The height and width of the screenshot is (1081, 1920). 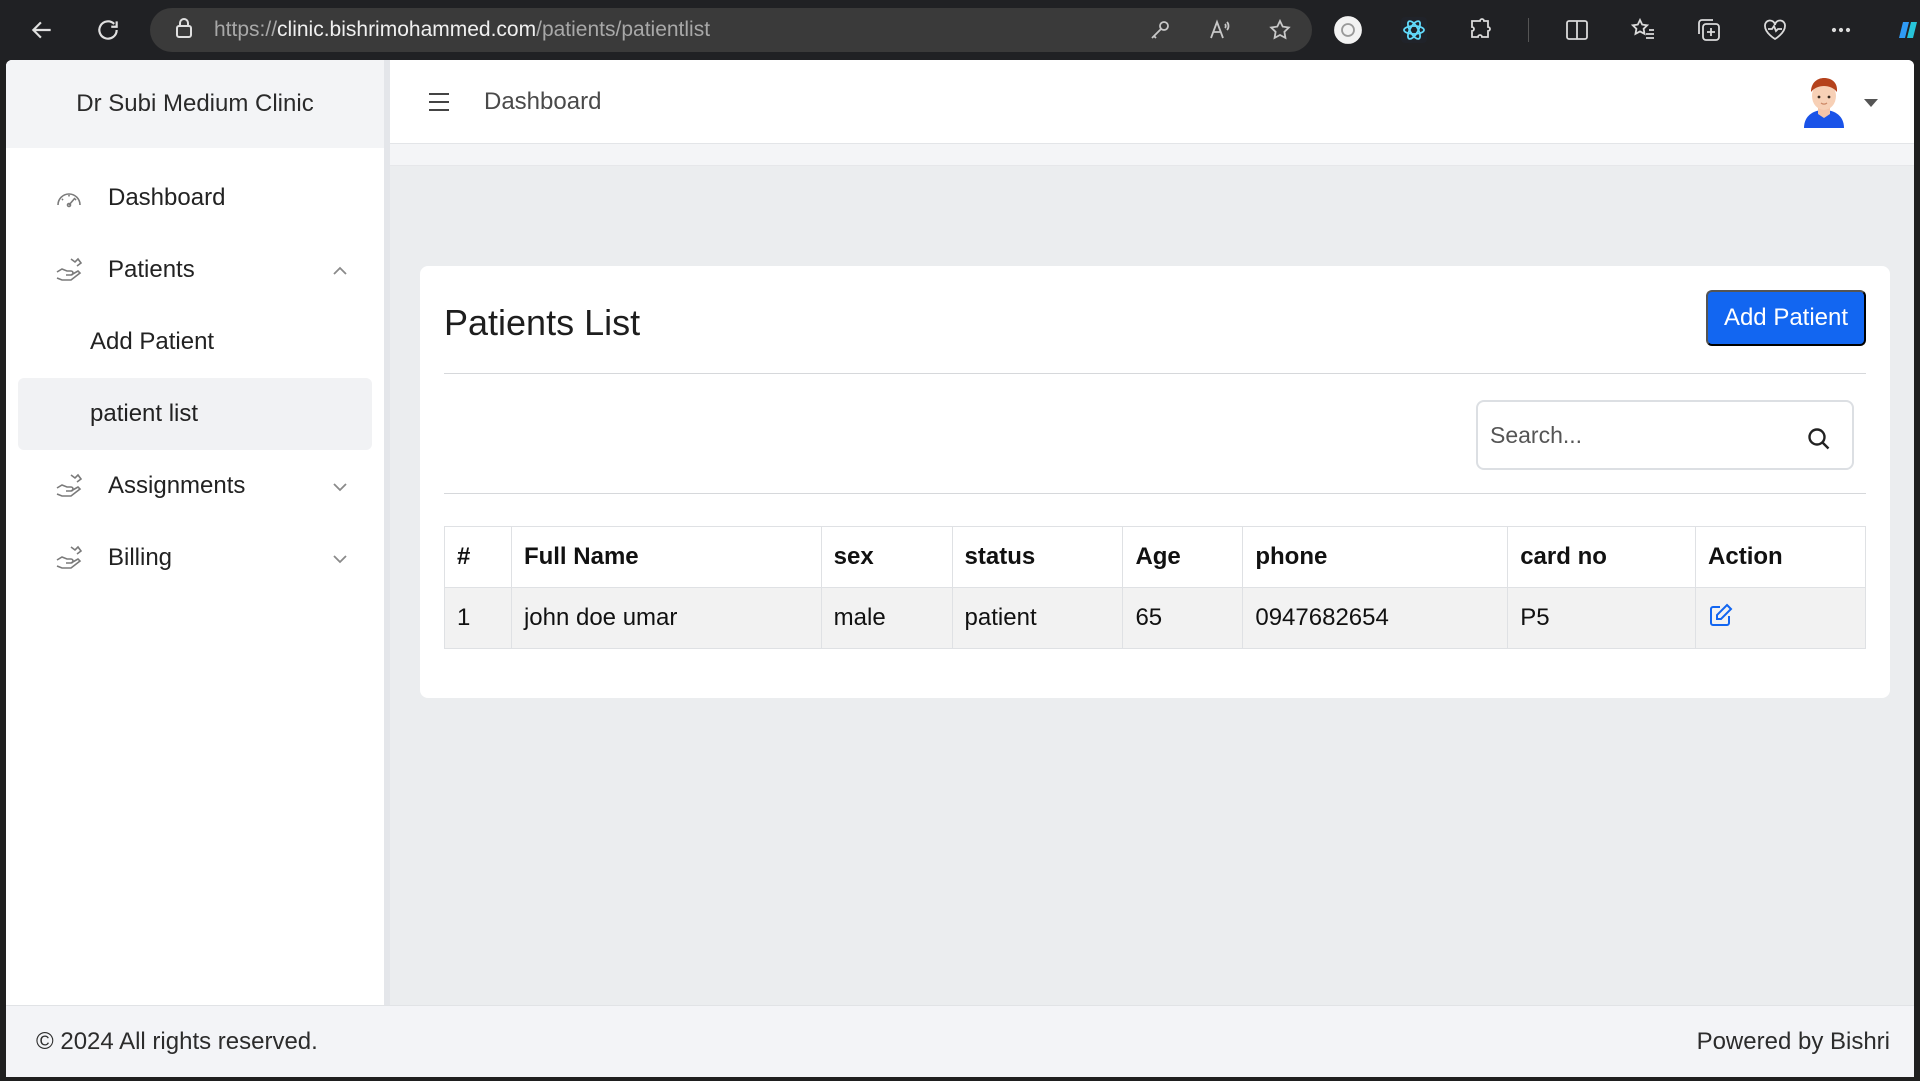 I want to click on key-icon, so click(x=1160, y=30).